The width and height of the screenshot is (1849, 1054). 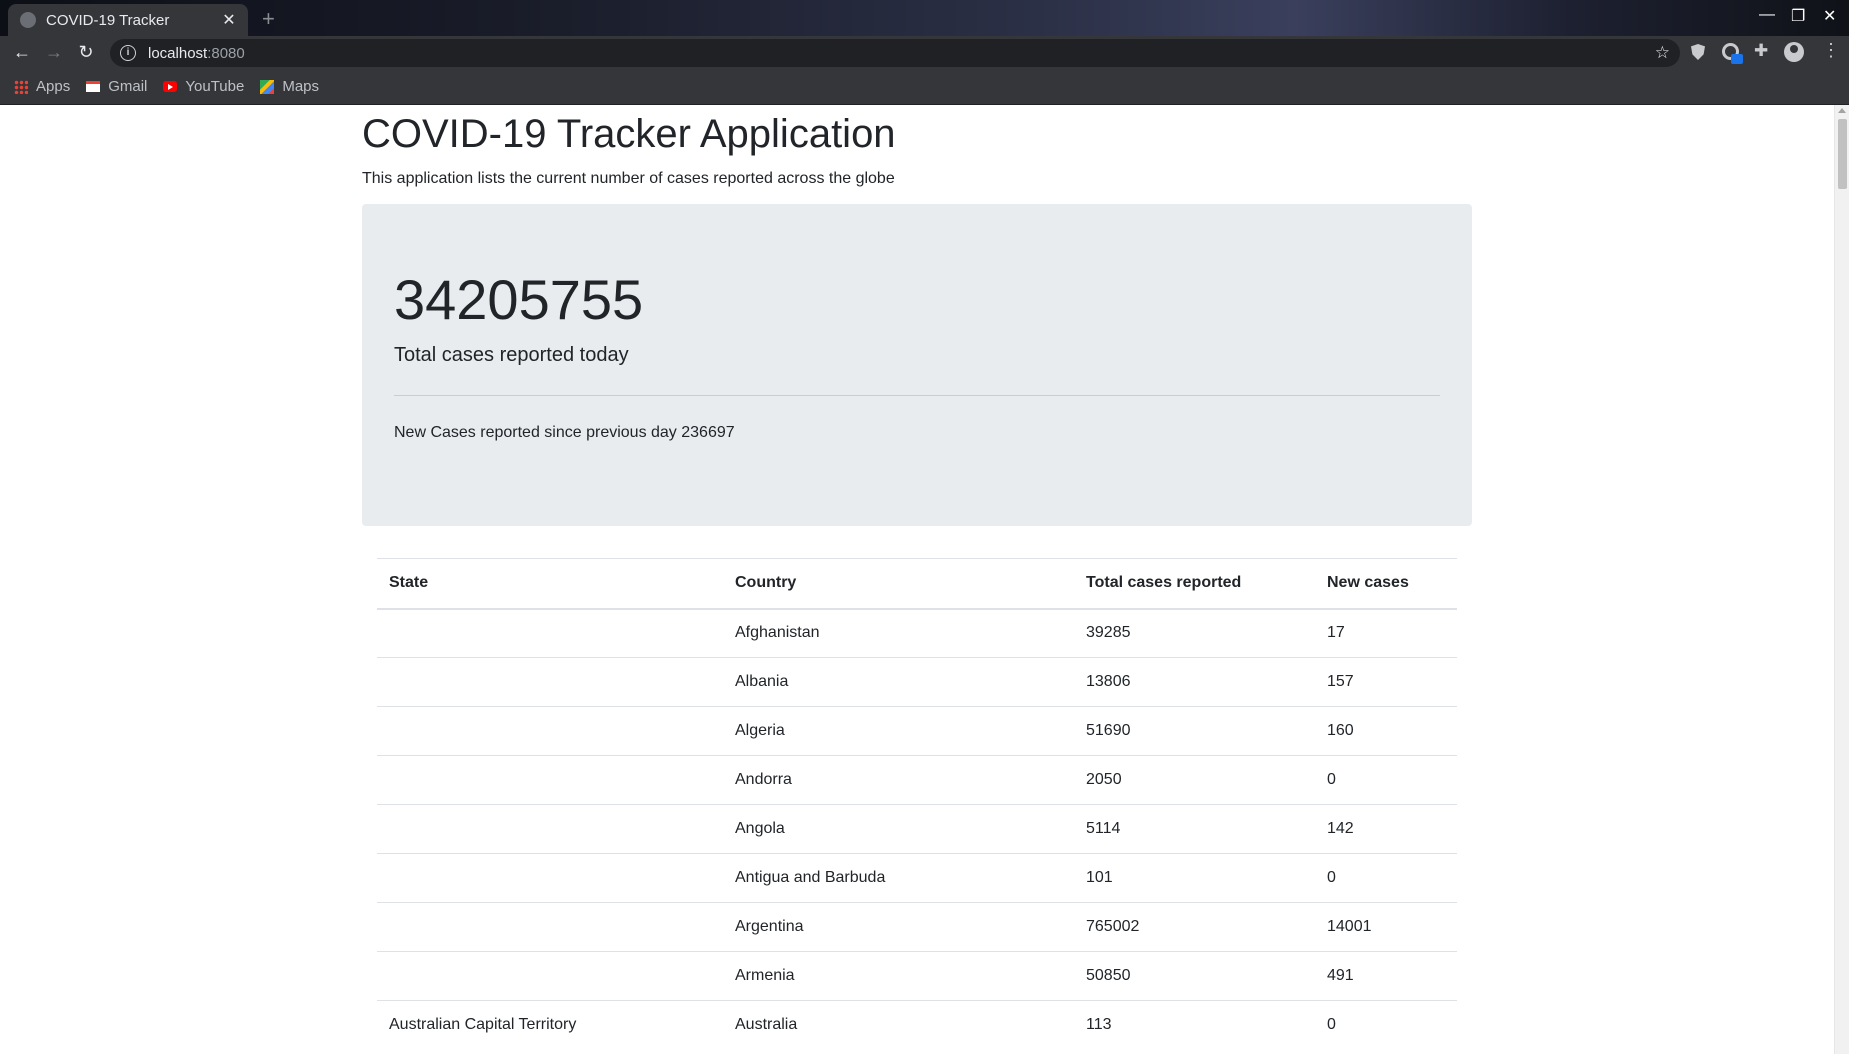 I want to click on apps-grid-icon, so click(x=21, y=86).